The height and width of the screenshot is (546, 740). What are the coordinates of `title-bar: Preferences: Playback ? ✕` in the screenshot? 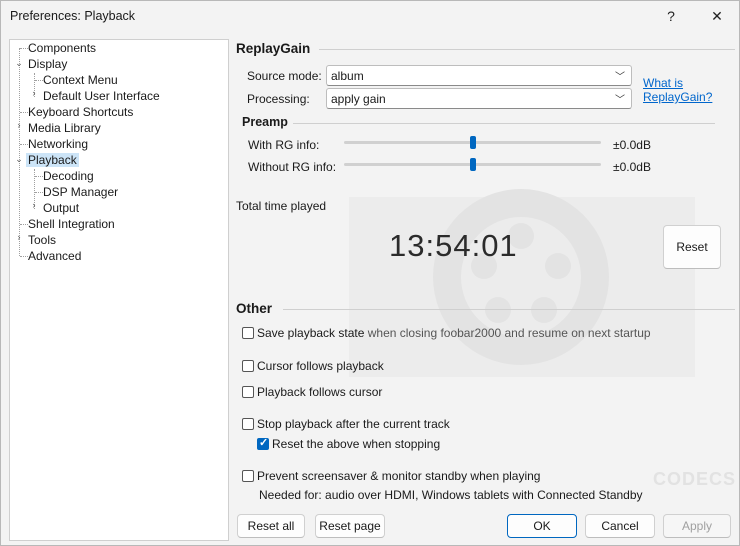 It's located at (370, 16).